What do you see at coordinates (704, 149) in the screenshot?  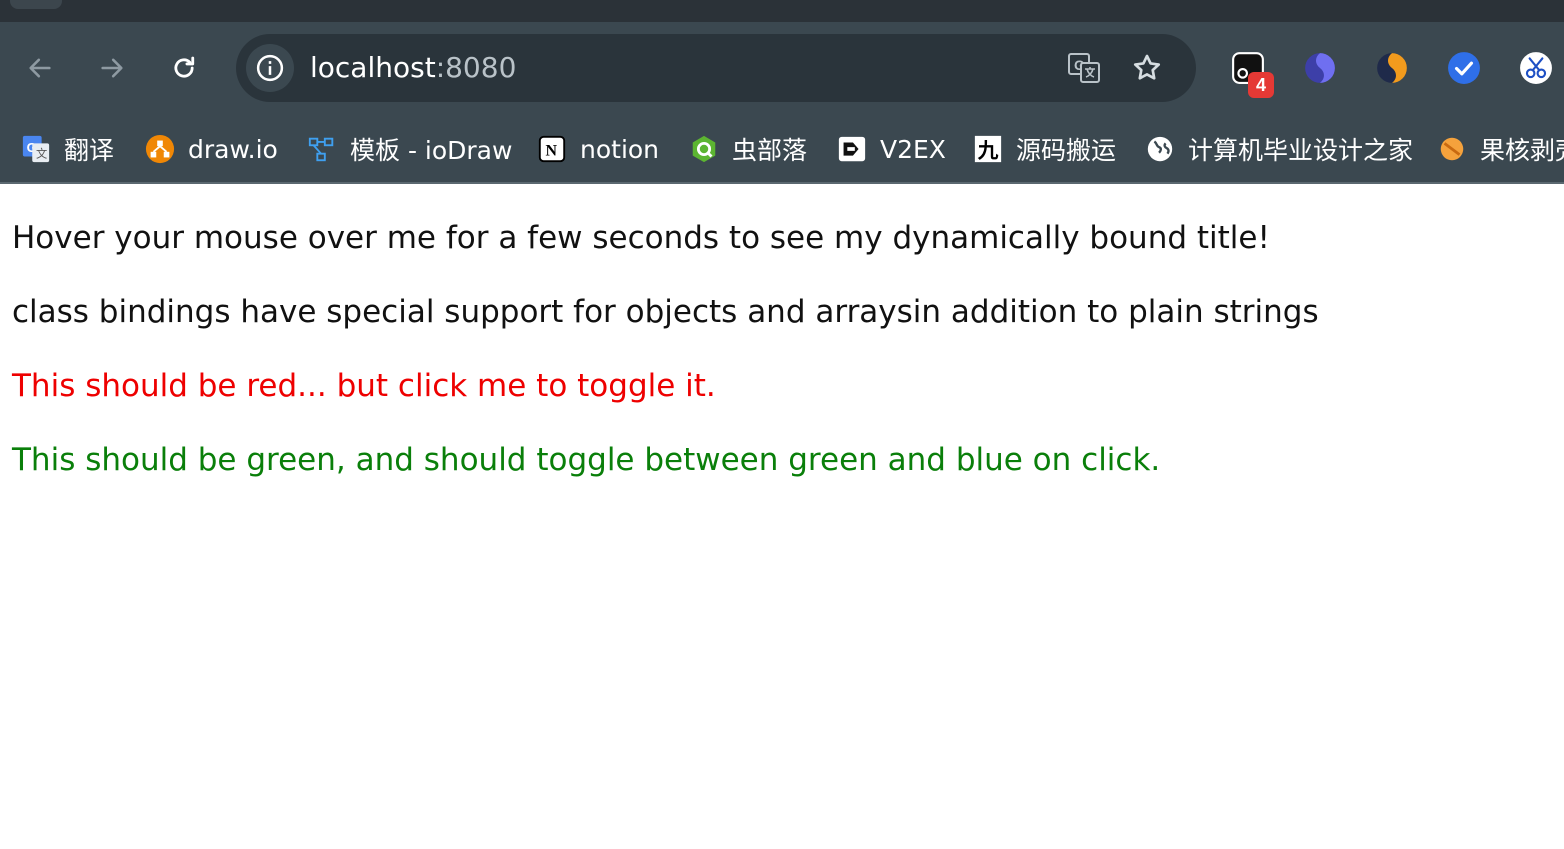 I see `chongbuluo-icon` at bounding box center [704, 149].